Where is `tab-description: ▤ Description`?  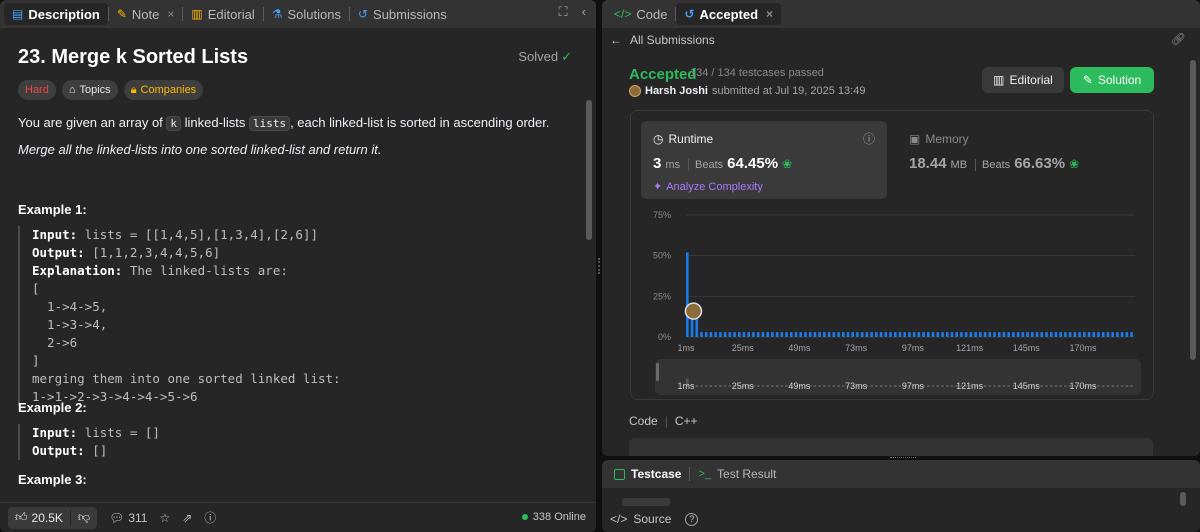 tab-description: ▤ Description is located at coordinates (56, 14).